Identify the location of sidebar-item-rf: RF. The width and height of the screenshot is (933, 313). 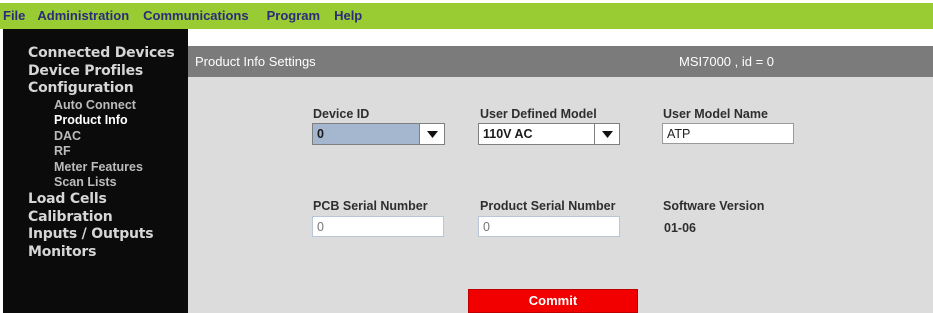
(95, 152).